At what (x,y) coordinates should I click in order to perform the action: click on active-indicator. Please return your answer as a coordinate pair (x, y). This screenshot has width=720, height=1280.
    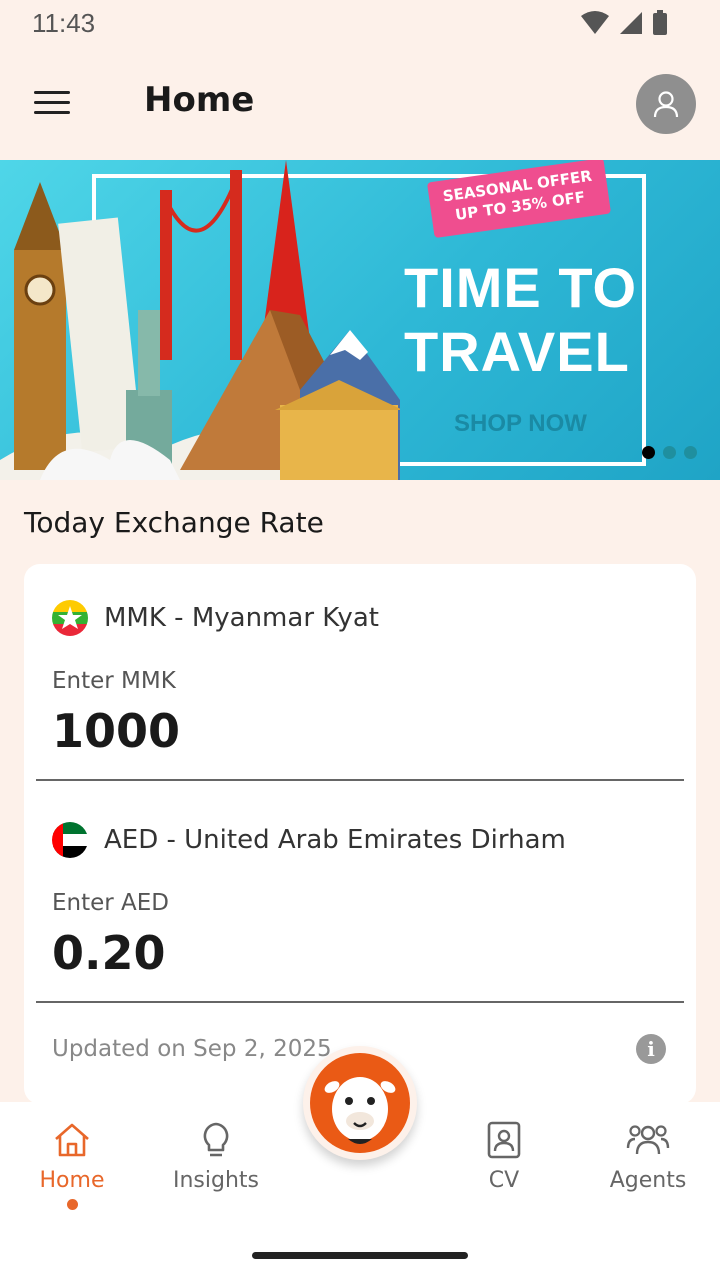
    Looking at the image, I should click on (72, 1204).